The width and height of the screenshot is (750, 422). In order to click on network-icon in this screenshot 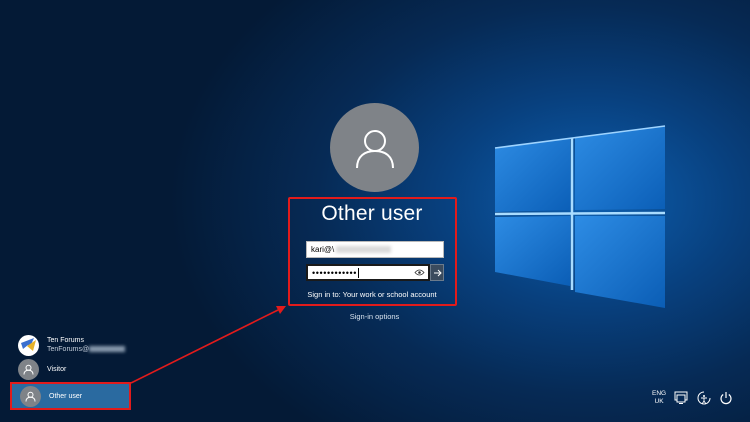, I will do `click(681, 397)`.